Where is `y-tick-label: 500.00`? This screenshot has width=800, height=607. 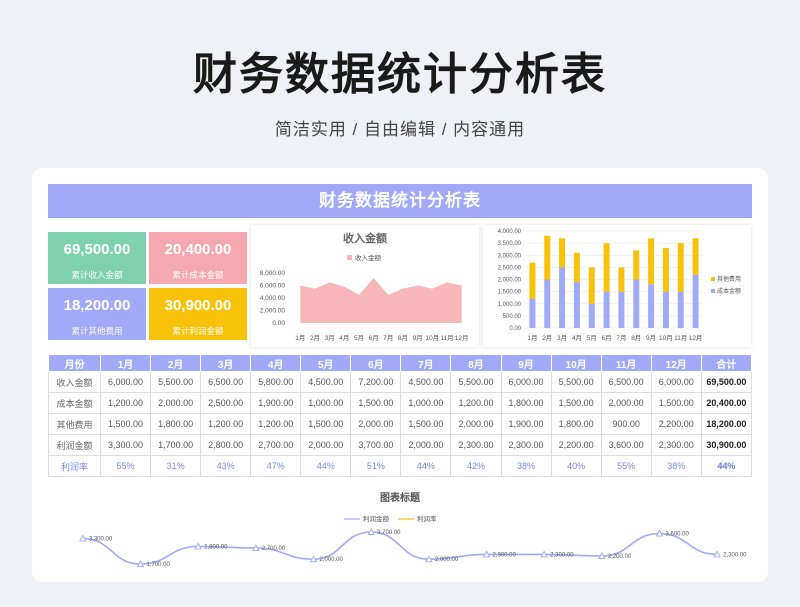
y-tick-label: 500.00 is located at coordinates (512, 317).